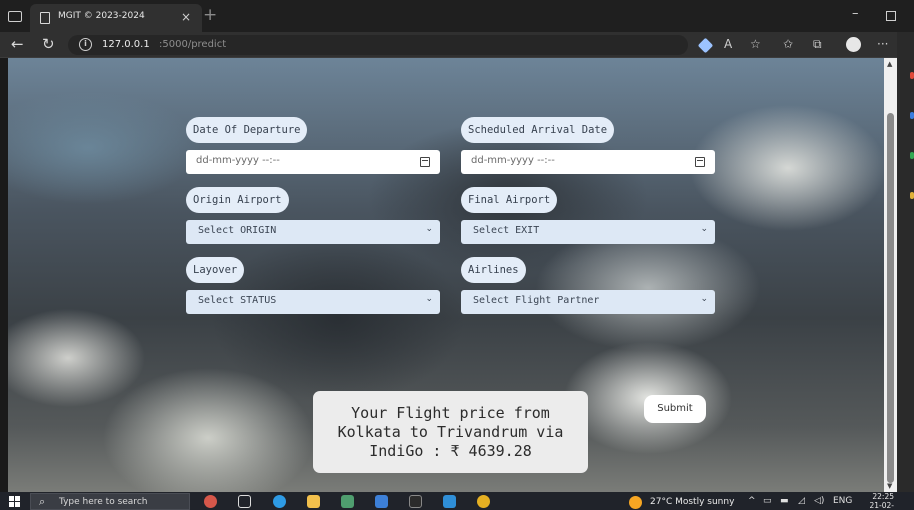 Image resolution: width=914 pixels, height=510 pixels. Describe the element at coordinates (457, 16) in the screenshot. I see `browser-tab-bar: MGIT © 2023-2024 × + –` at that location.